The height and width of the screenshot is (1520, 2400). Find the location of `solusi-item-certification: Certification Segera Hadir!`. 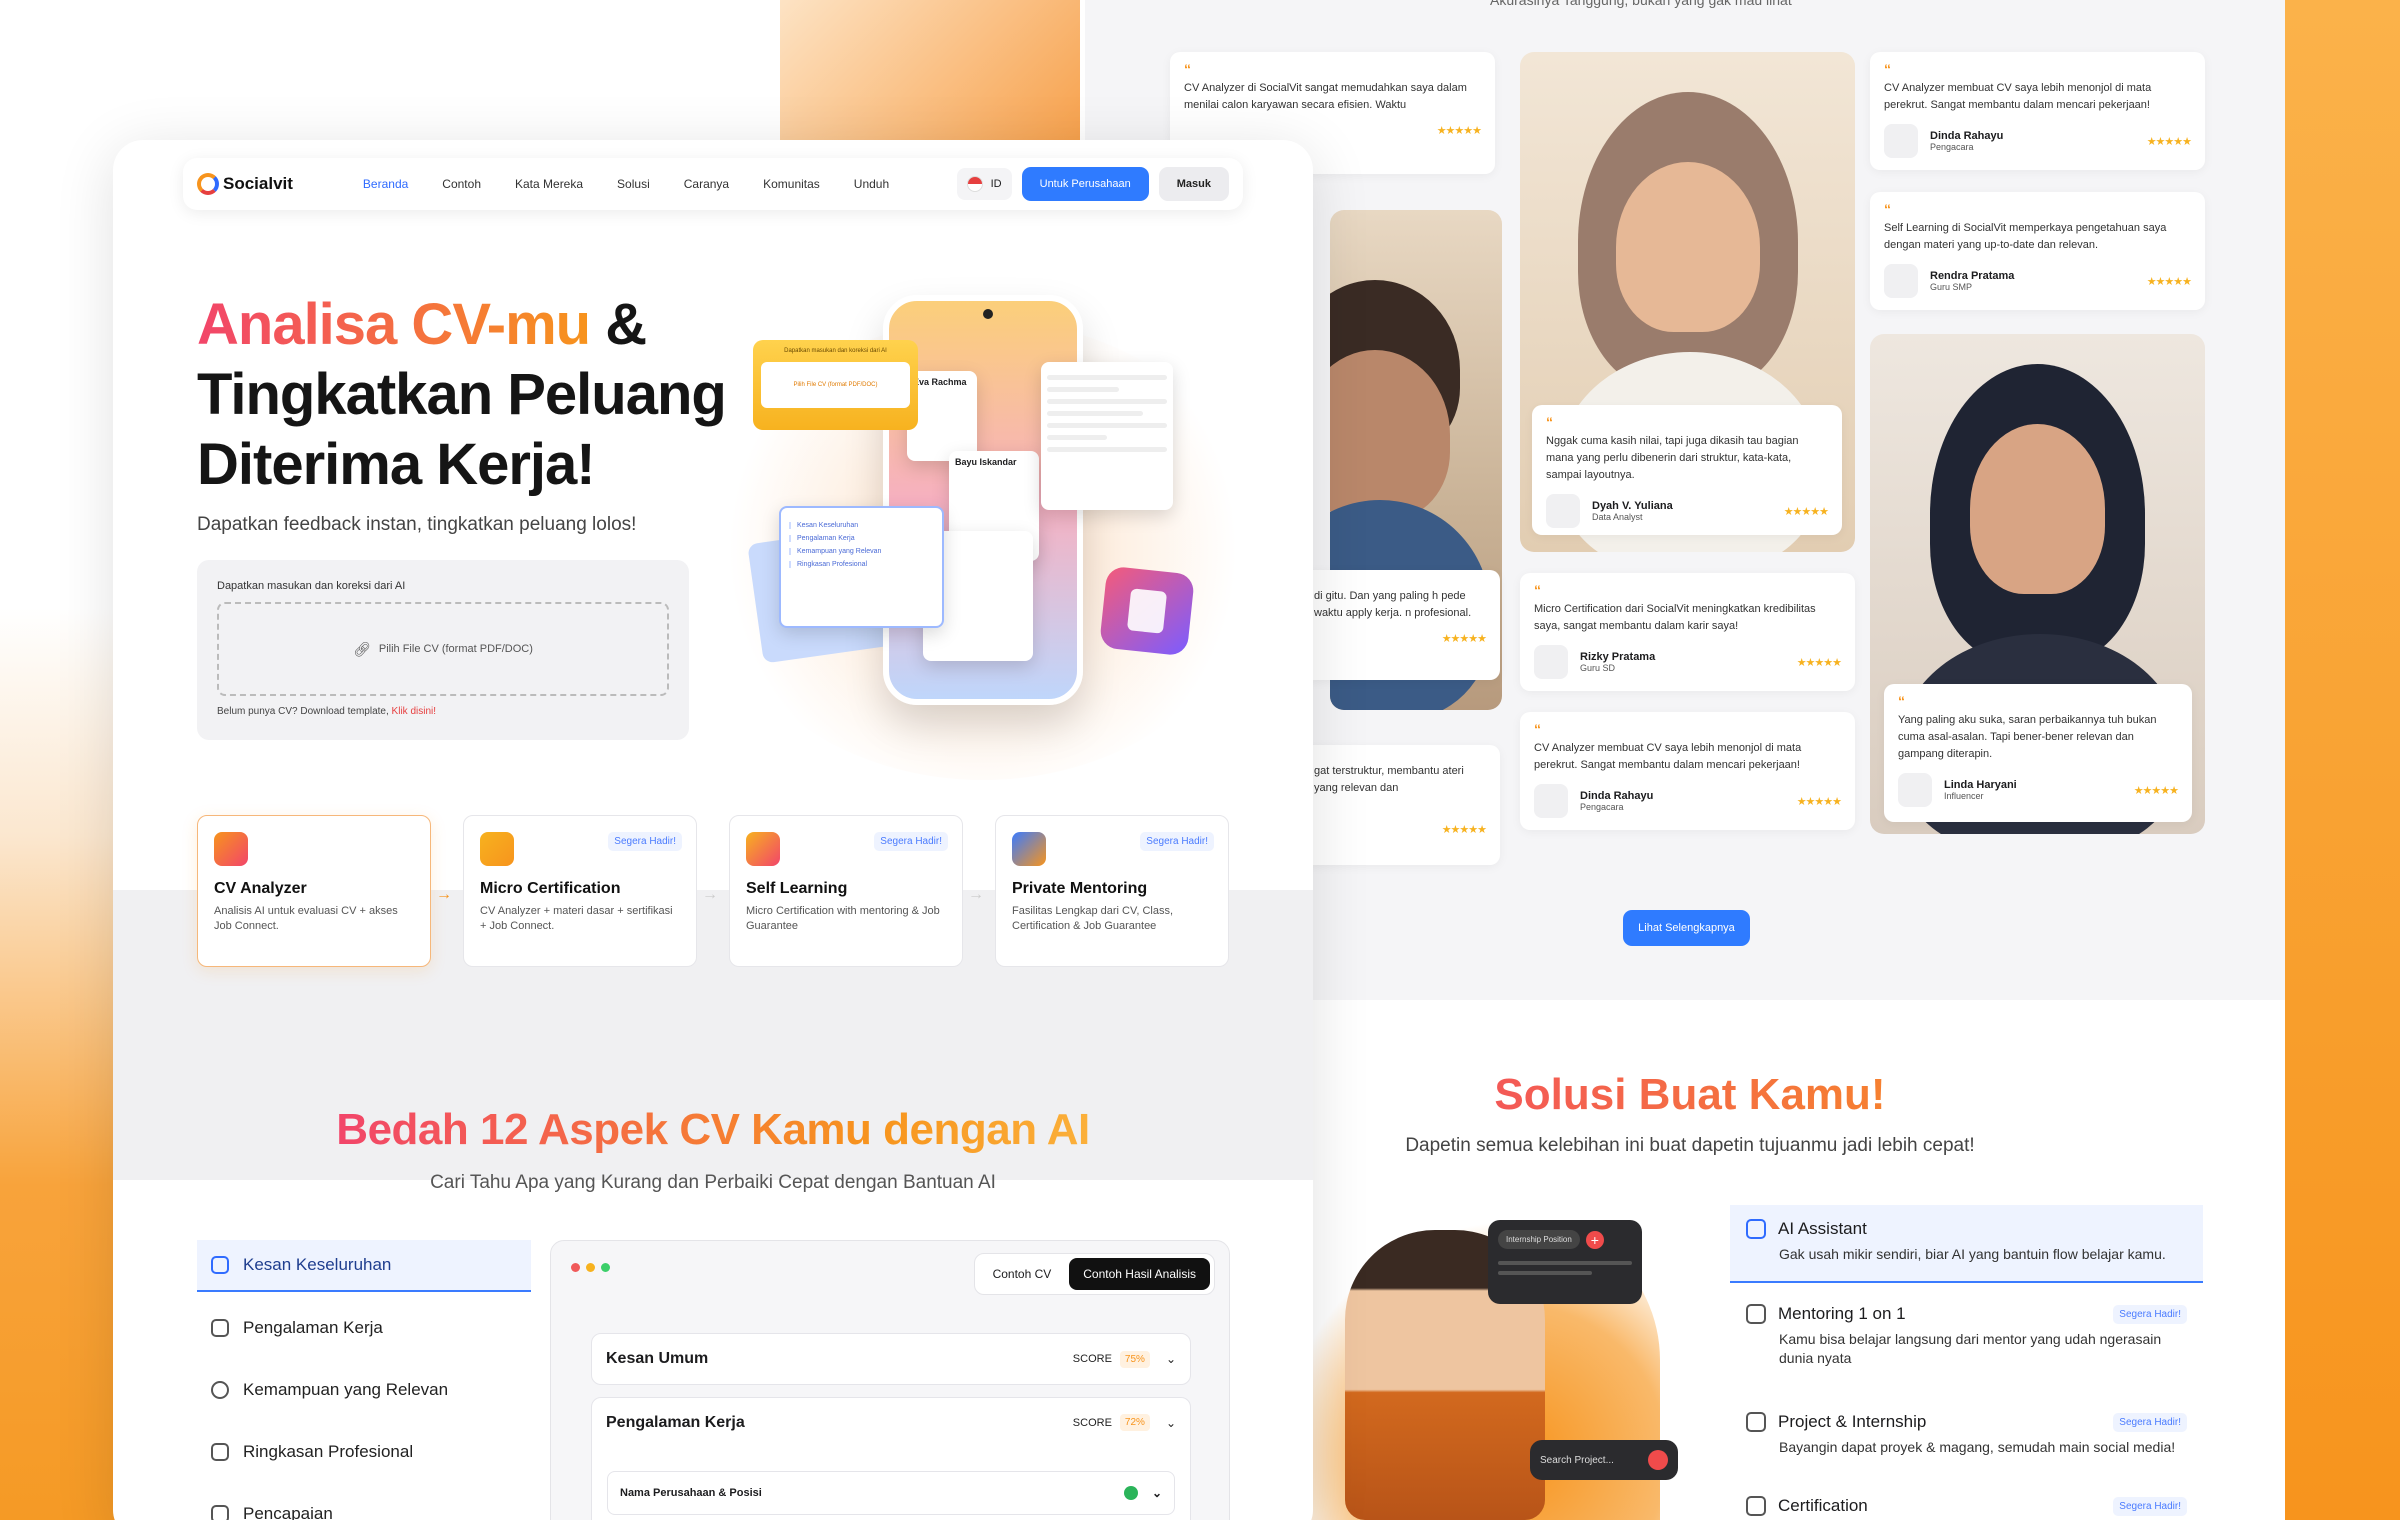

solusi-item-certification: Certification Segera Hadir! is located at coordinates (1966, 1501).